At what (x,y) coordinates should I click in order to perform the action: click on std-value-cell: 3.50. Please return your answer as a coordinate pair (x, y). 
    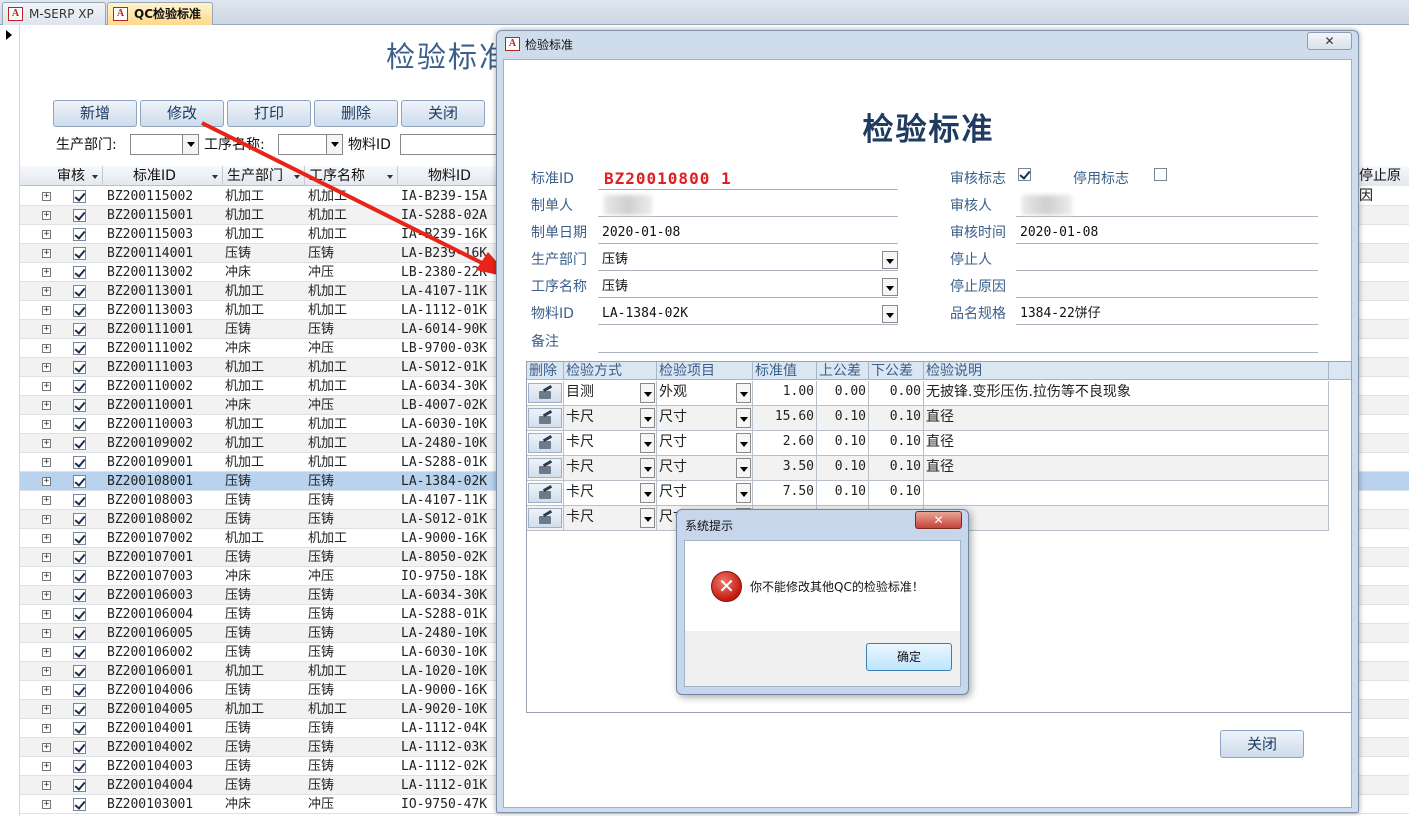
    Looking at the image, I should click on (785, 468).